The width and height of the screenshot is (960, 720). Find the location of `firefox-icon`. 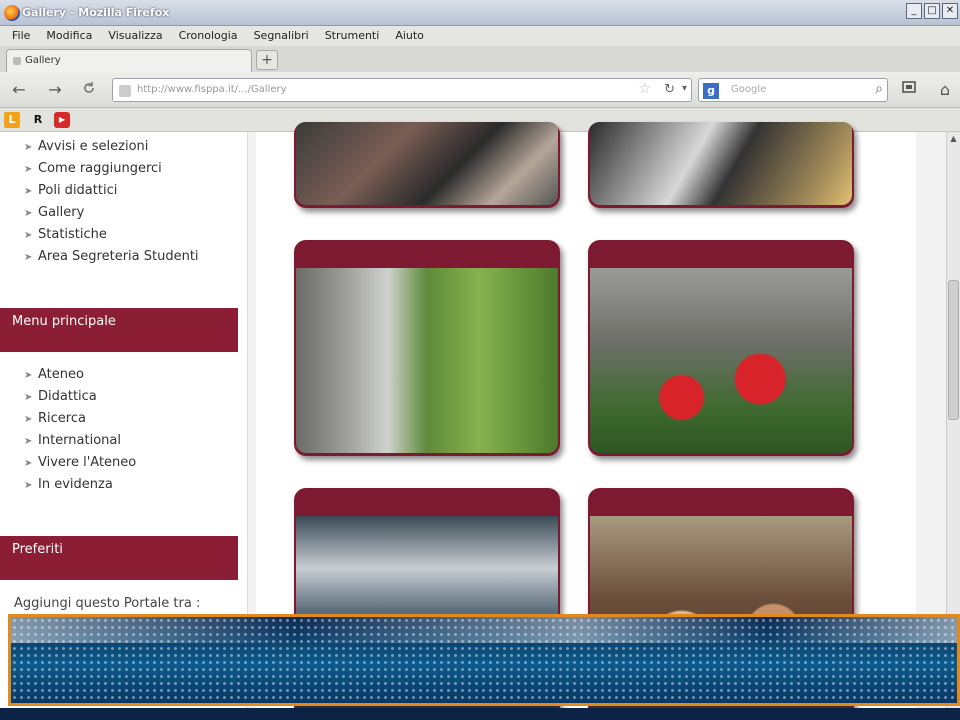

firefox-icon is located at coordinates (12, 13).